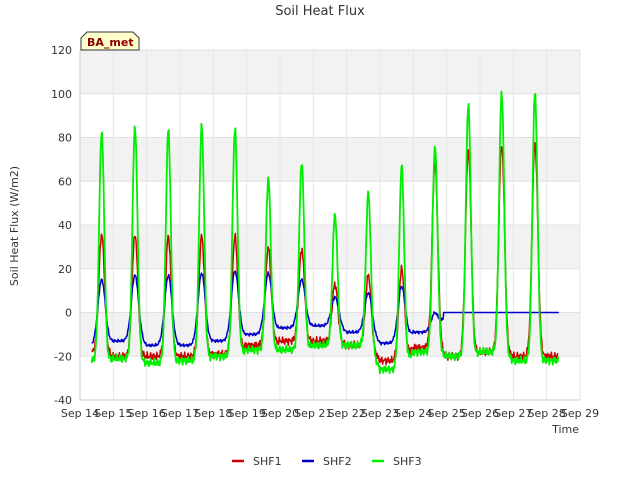 The width and height of the screenshot is (640, 480). I want to click on y-tick-label: -40, so click(63, 400).